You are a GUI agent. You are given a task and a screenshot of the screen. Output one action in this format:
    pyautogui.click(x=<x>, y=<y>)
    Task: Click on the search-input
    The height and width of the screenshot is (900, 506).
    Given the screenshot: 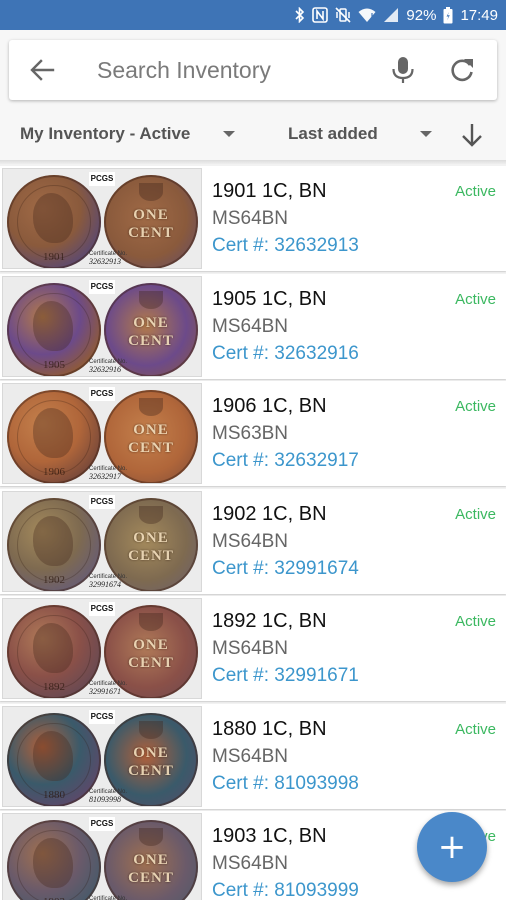 What is the action you would take?
    pyautogui.click(x=232, y=70)
    